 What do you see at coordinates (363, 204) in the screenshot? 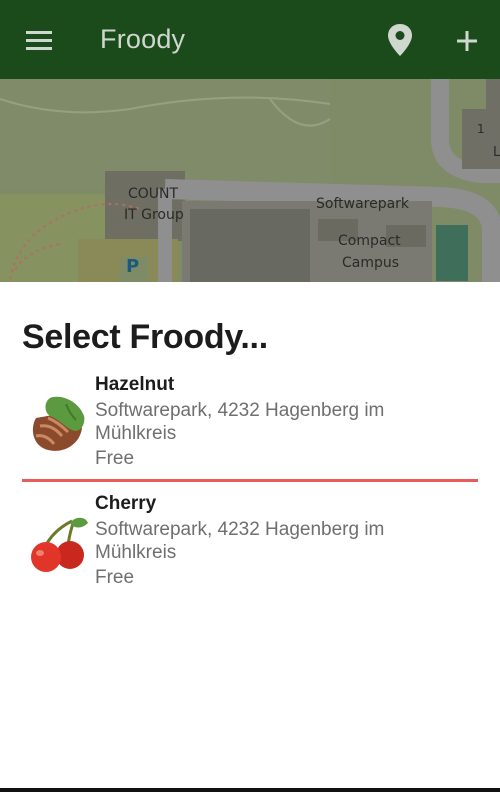
I see `map-label-softwarepark: Softwarepark` at bounding box center [363, 204].